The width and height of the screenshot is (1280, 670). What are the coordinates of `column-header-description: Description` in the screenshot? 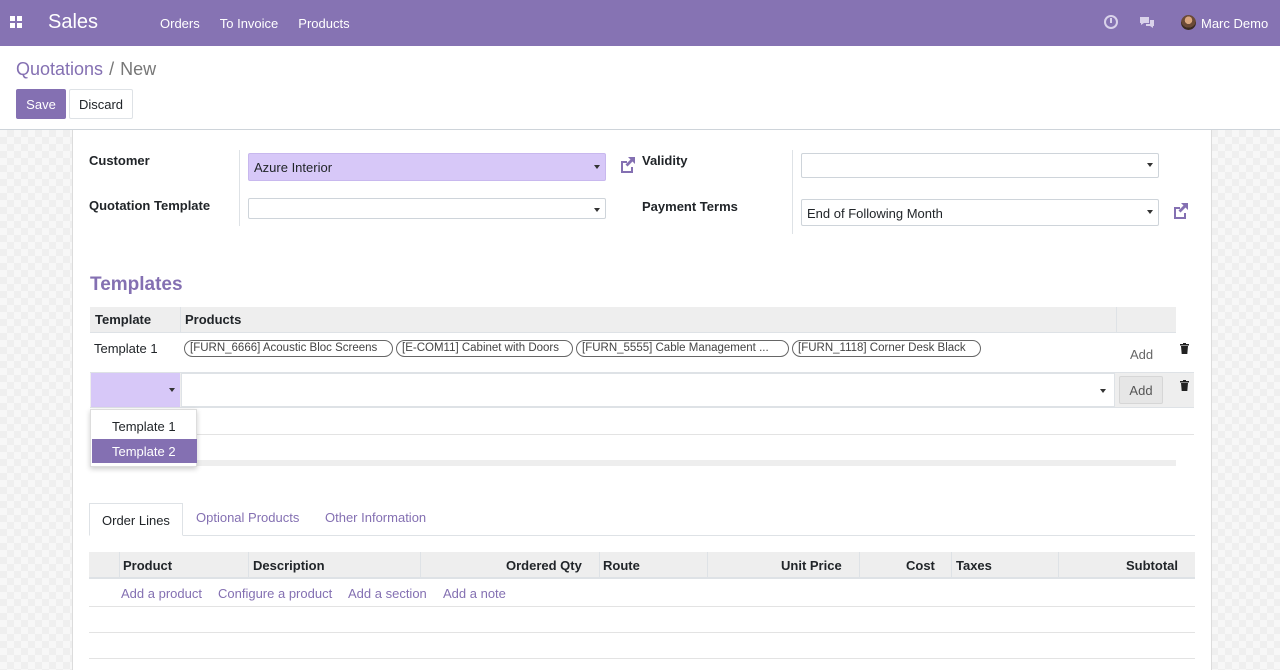 It's located at (289, 565).